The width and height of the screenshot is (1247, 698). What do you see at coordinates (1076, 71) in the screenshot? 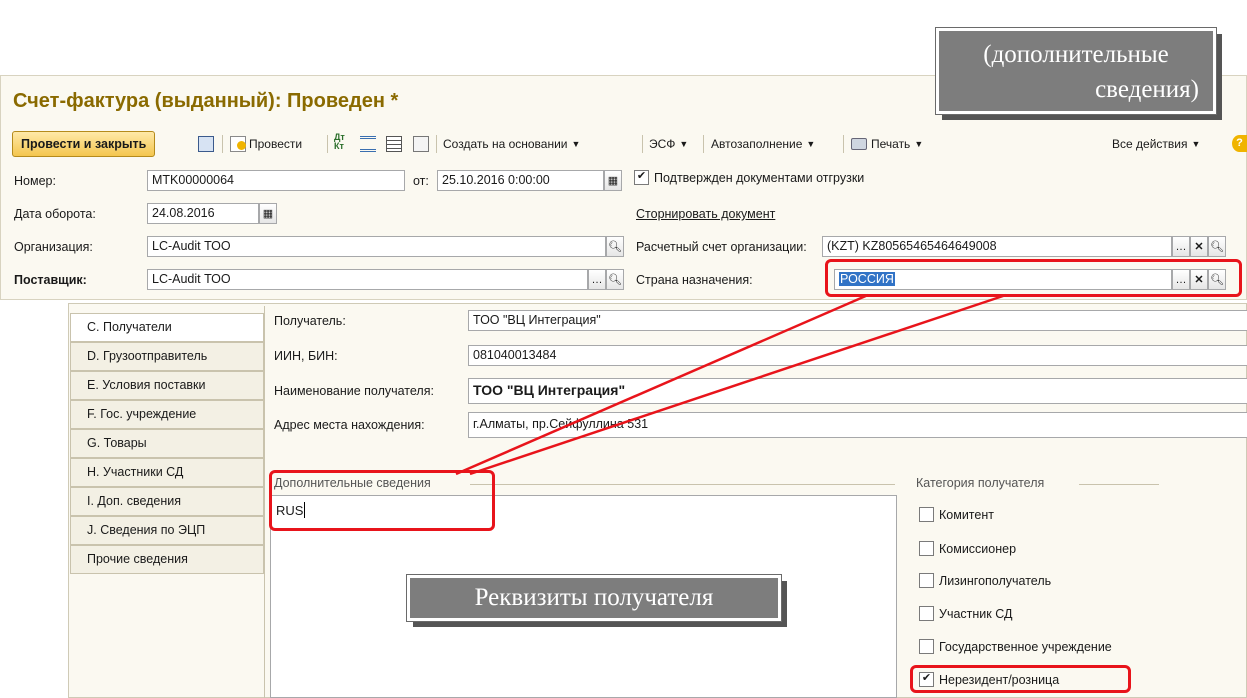
I see `additional-info-callout: (дополнительные сведения)` at bounding box center [1076, 71].